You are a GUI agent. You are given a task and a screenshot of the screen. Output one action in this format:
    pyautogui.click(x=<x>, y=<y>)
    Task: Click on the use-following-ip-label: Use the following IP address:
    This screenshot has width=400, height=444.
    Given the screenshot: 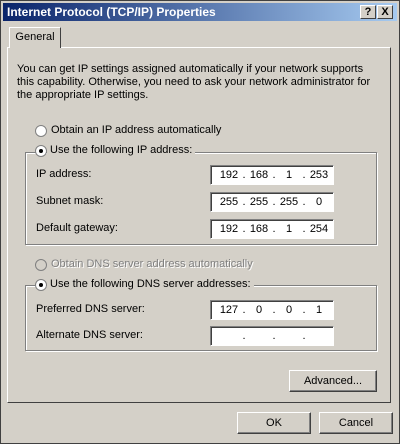 What is the action you would take?
    pyautogui.click(x=121, y=150)
    